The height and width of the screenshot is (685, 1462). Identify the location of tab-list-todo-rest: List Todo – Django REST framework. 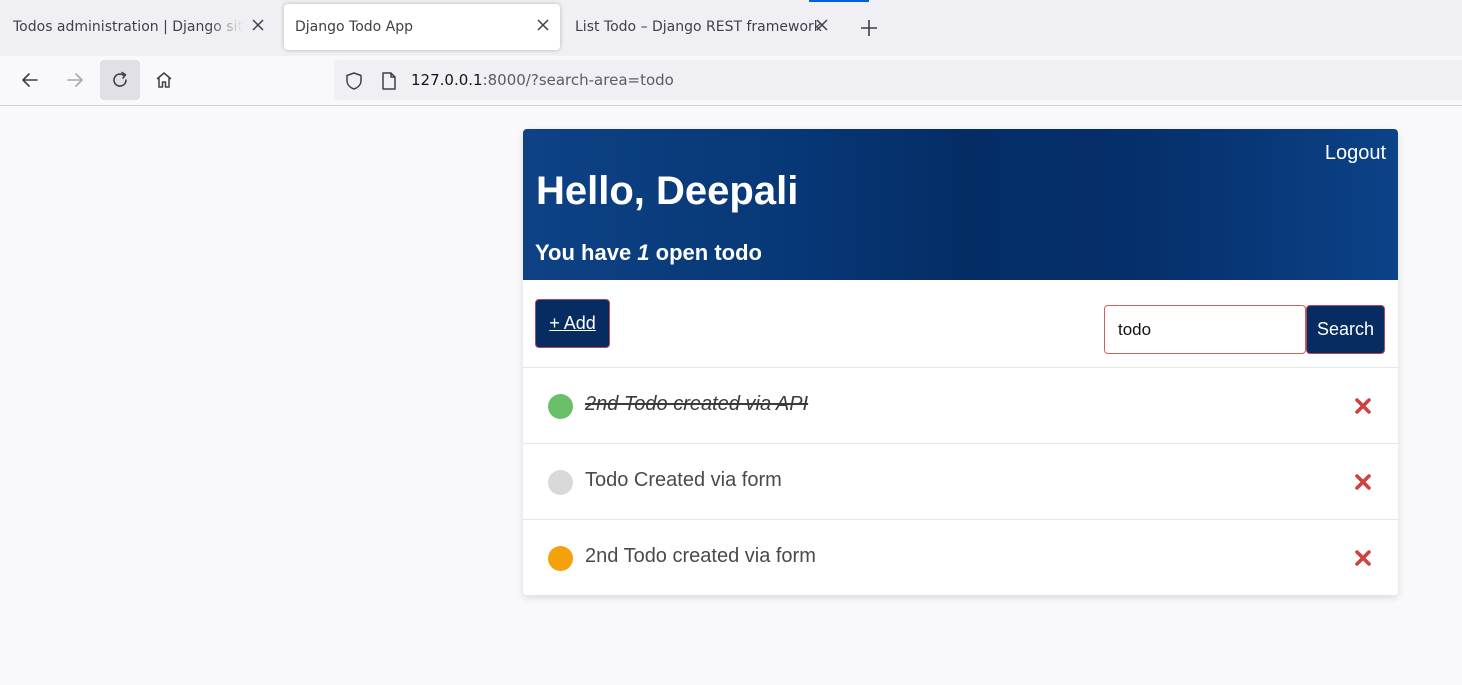
(701, 27).